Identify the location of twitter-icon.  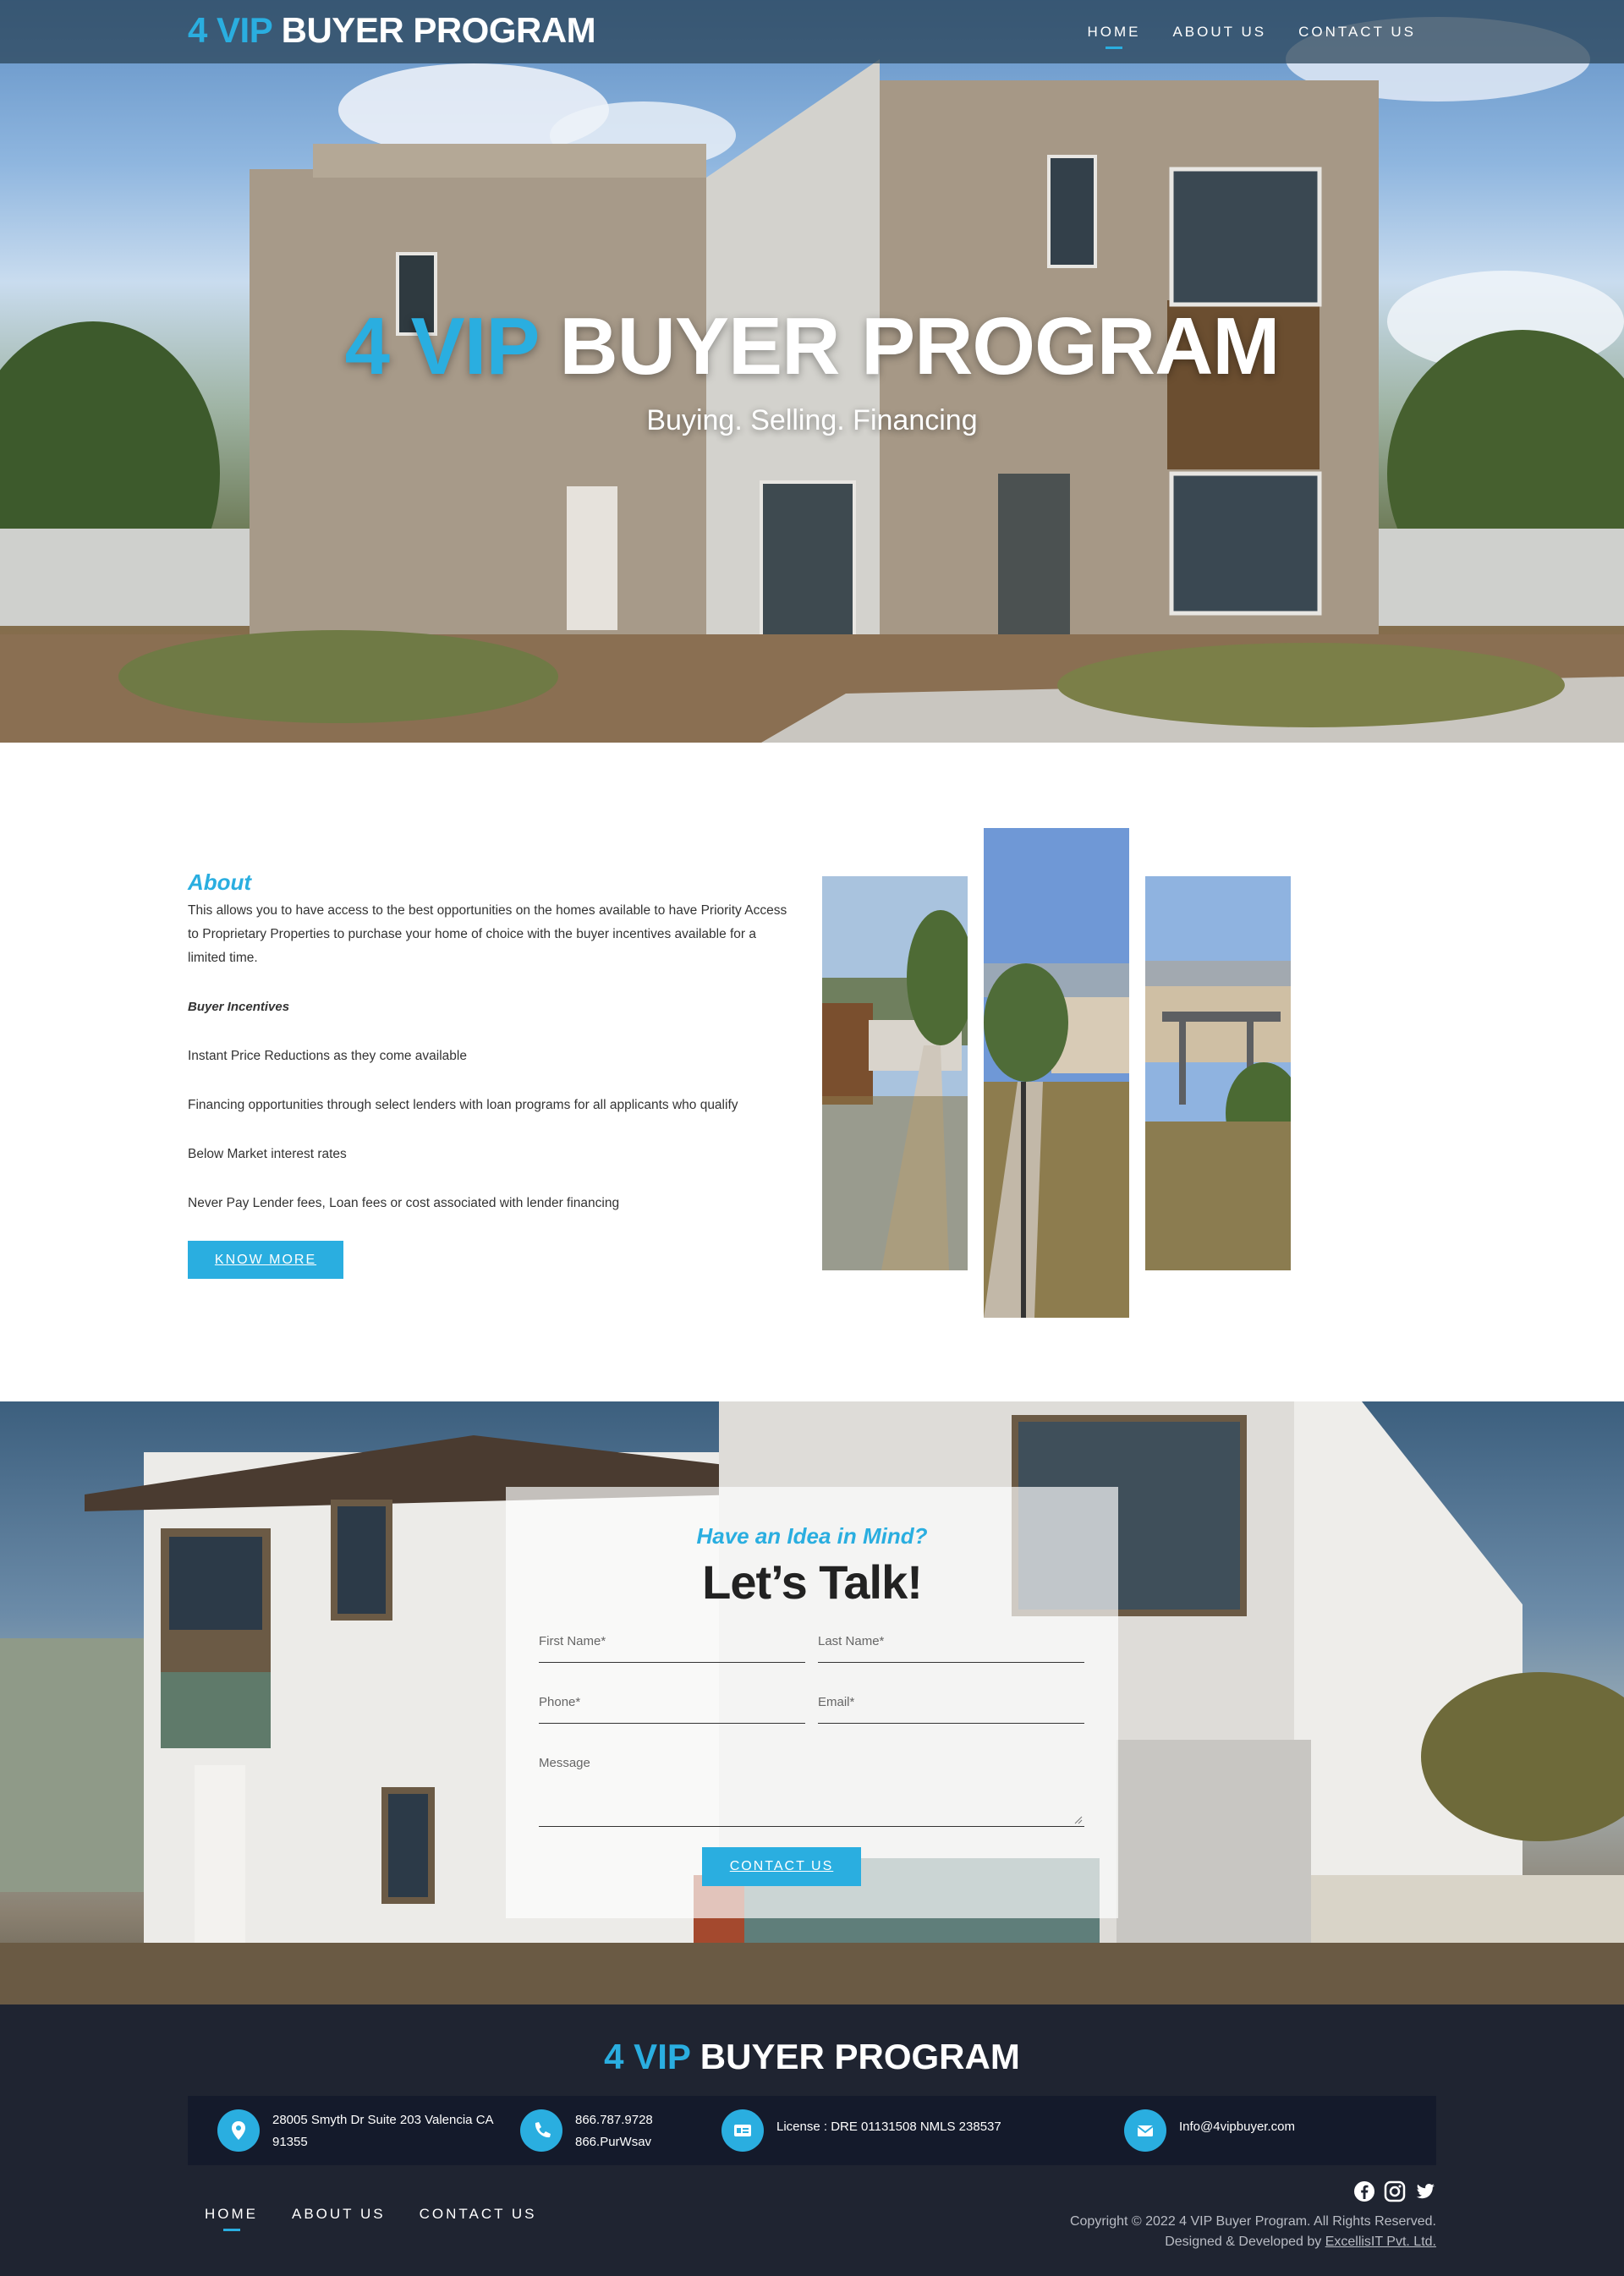
(1425, 2191).